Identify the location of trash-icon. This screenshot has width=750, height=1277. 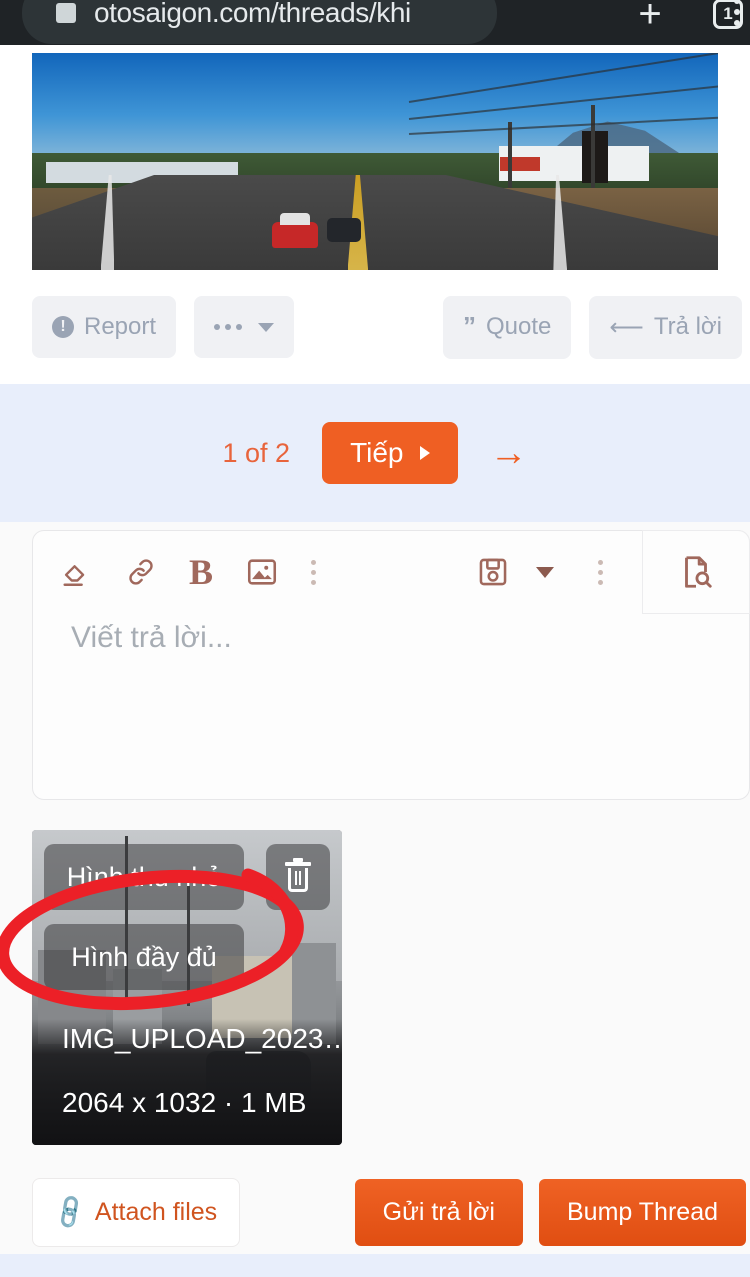
(298, 875).